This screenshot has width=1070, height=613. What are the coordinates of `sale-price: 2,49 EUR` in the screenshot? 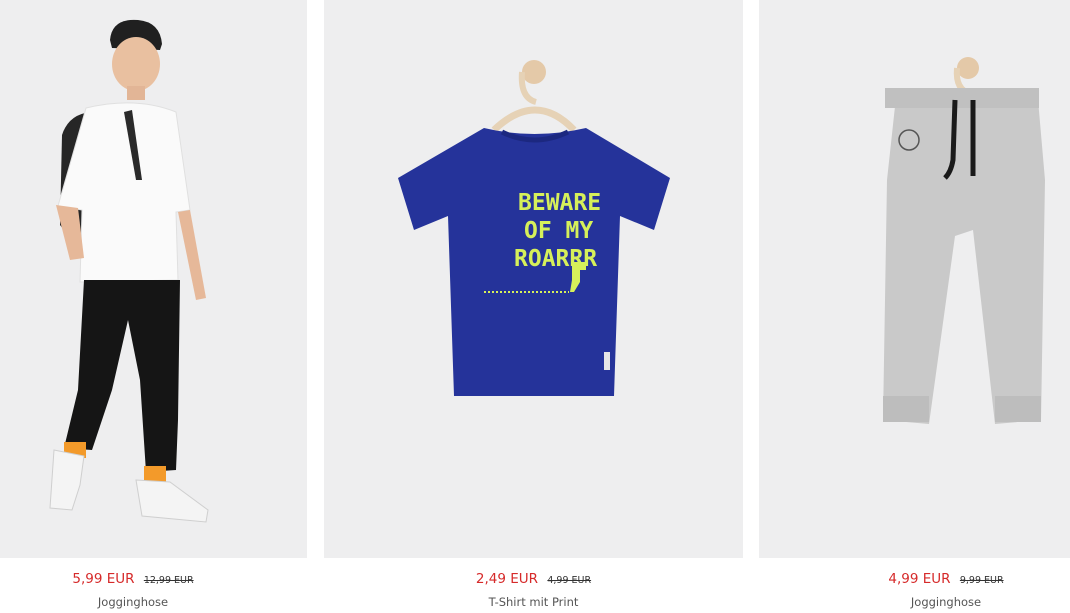 It's located at (507, 579).